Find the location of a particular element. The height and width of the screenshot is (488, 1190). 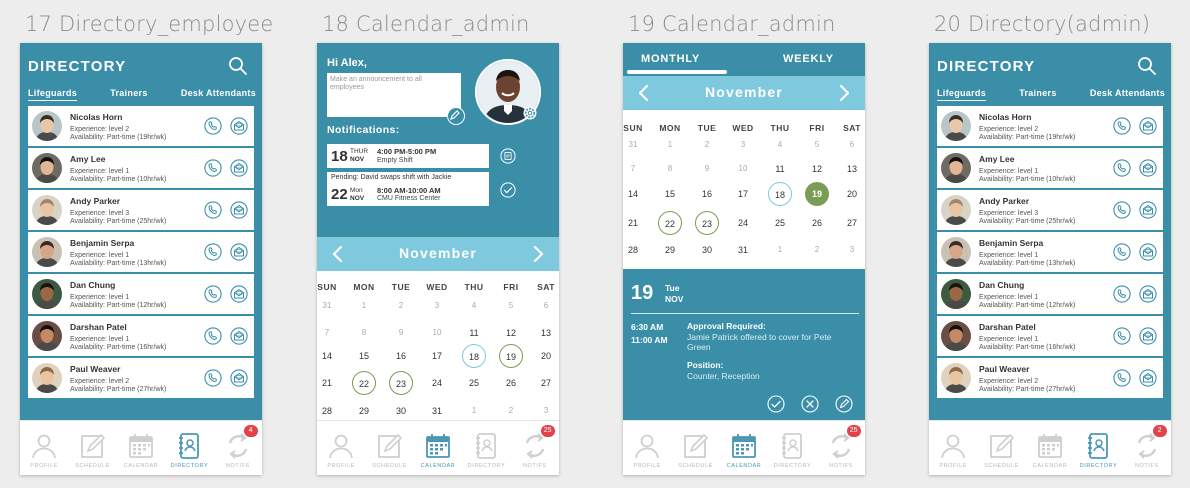

calendar-day: 6 is located at coordinates (546, 306).